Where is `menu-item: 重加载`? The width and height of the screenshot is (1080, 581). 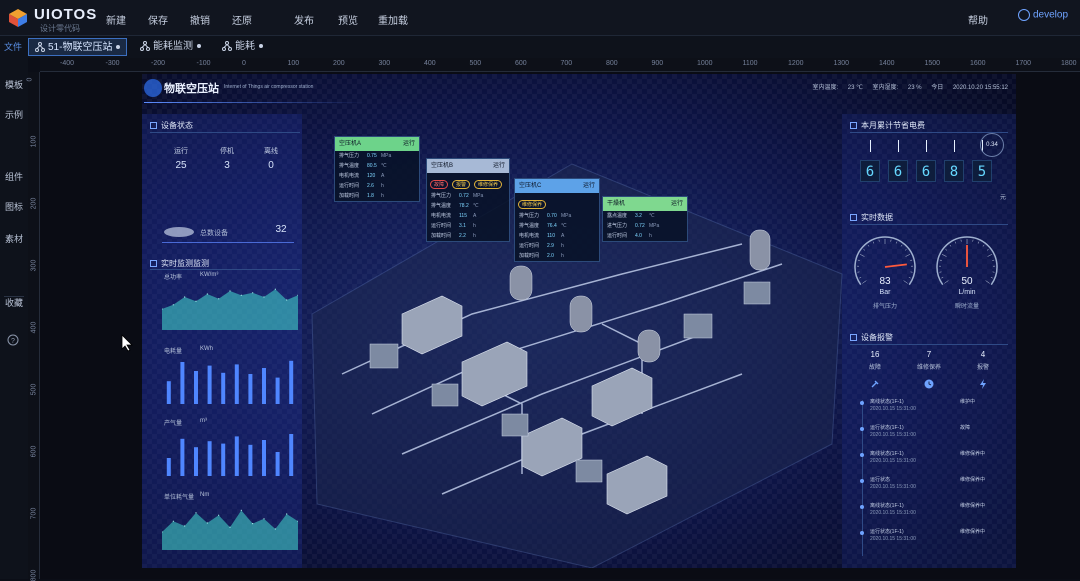
menu-item: 重加载 is located at coordinates (393, 19).